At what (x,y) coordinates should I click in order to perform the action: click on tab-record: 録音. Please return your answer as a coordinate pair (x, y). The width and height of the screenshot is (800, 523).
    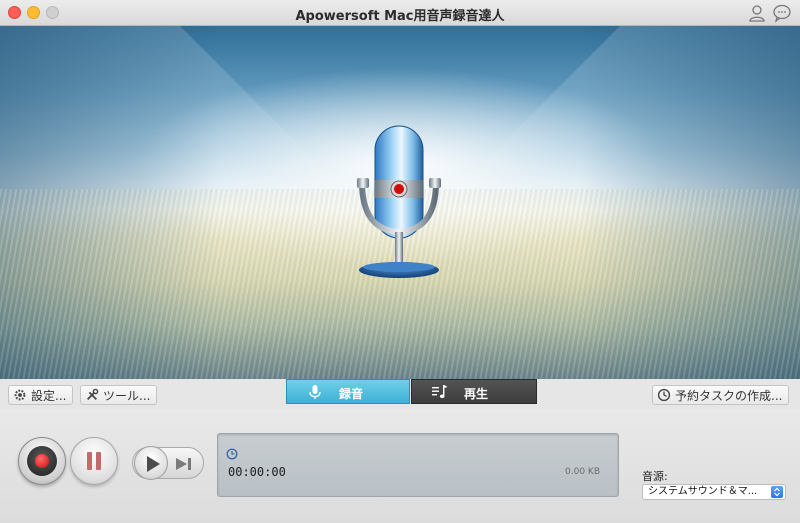
    Looking at the image, I should click on (348, 391).